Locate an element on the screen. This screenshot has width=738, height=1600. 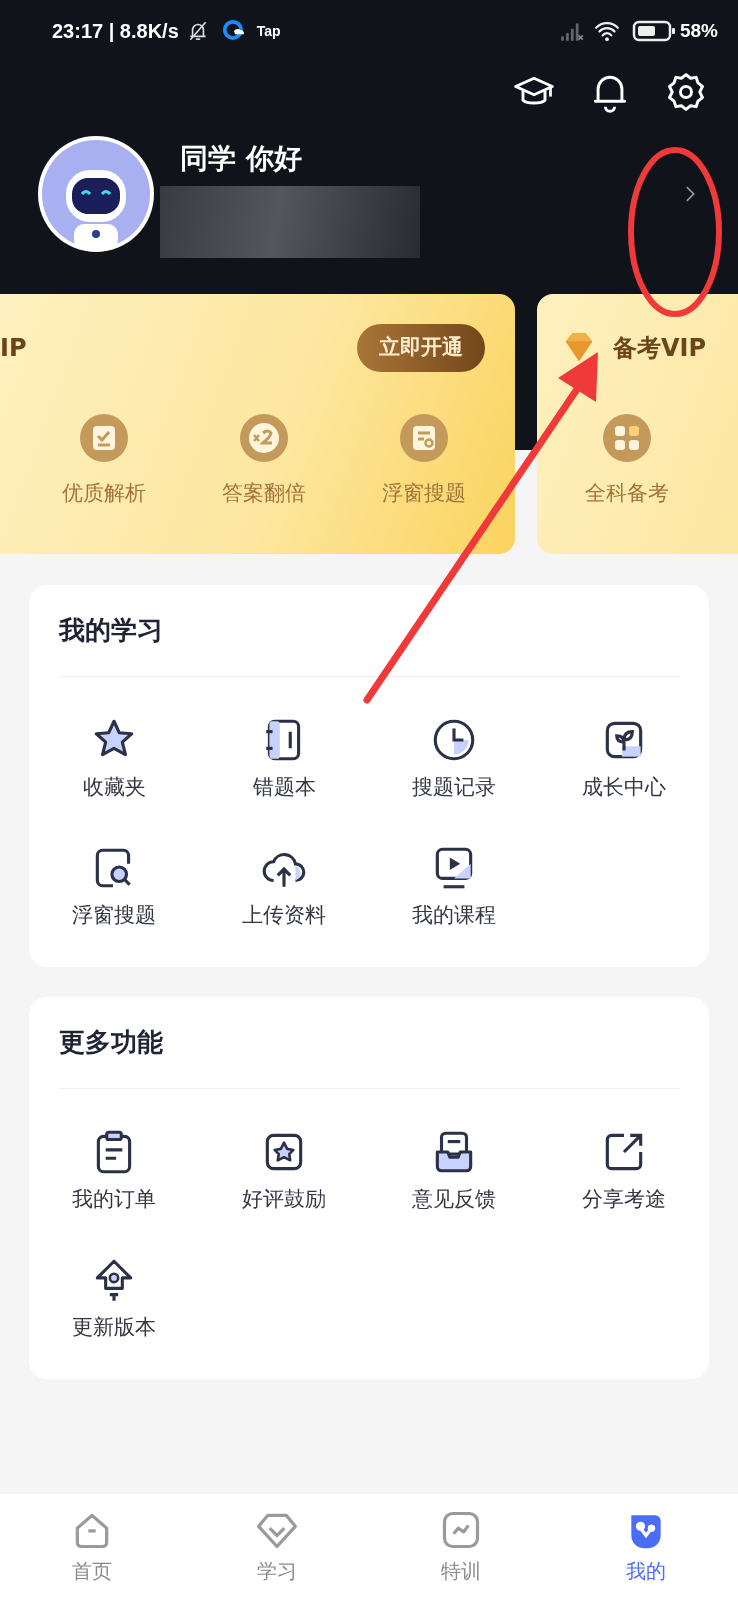
shortcut-item: 我的课程 is located at coordinates (454, 886).